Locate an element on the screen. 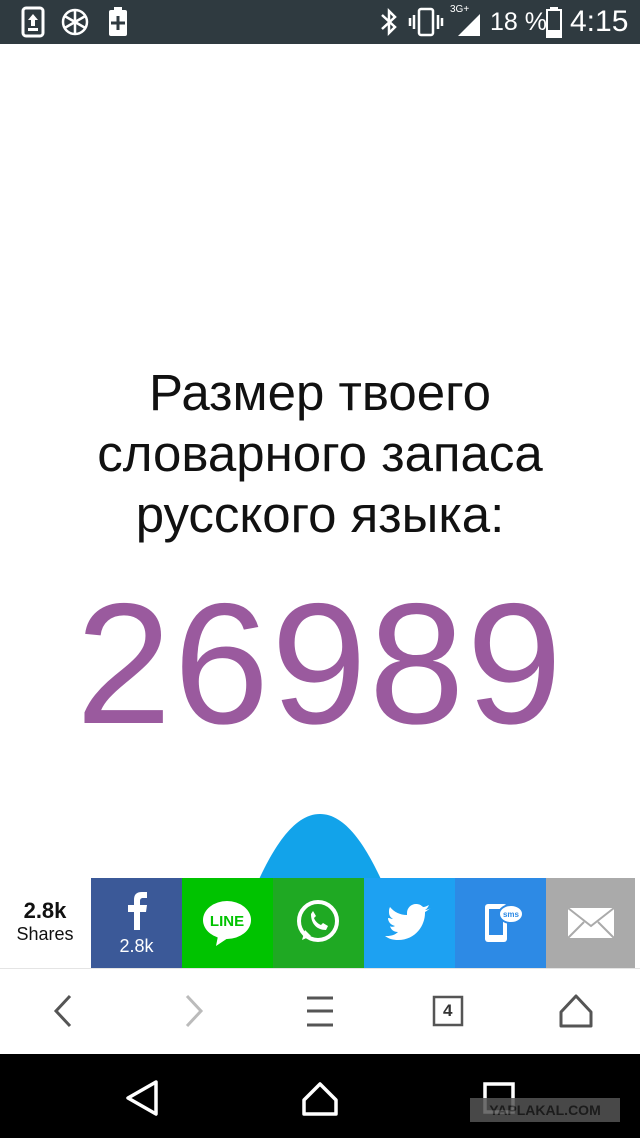 The height and width of the screenshot is (1138, 640). email-icon is located at coordinates (591, 923).